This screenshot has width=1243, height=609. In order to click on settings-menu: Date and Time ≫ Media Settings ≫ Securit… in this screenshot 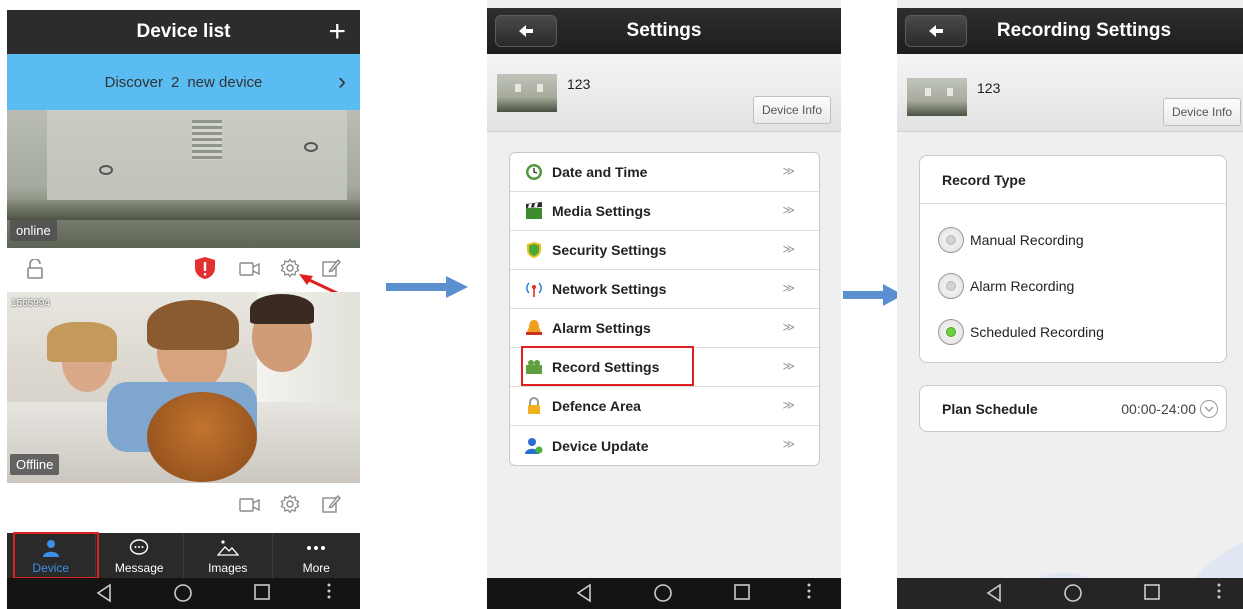, I will do `click(664, 309)`.